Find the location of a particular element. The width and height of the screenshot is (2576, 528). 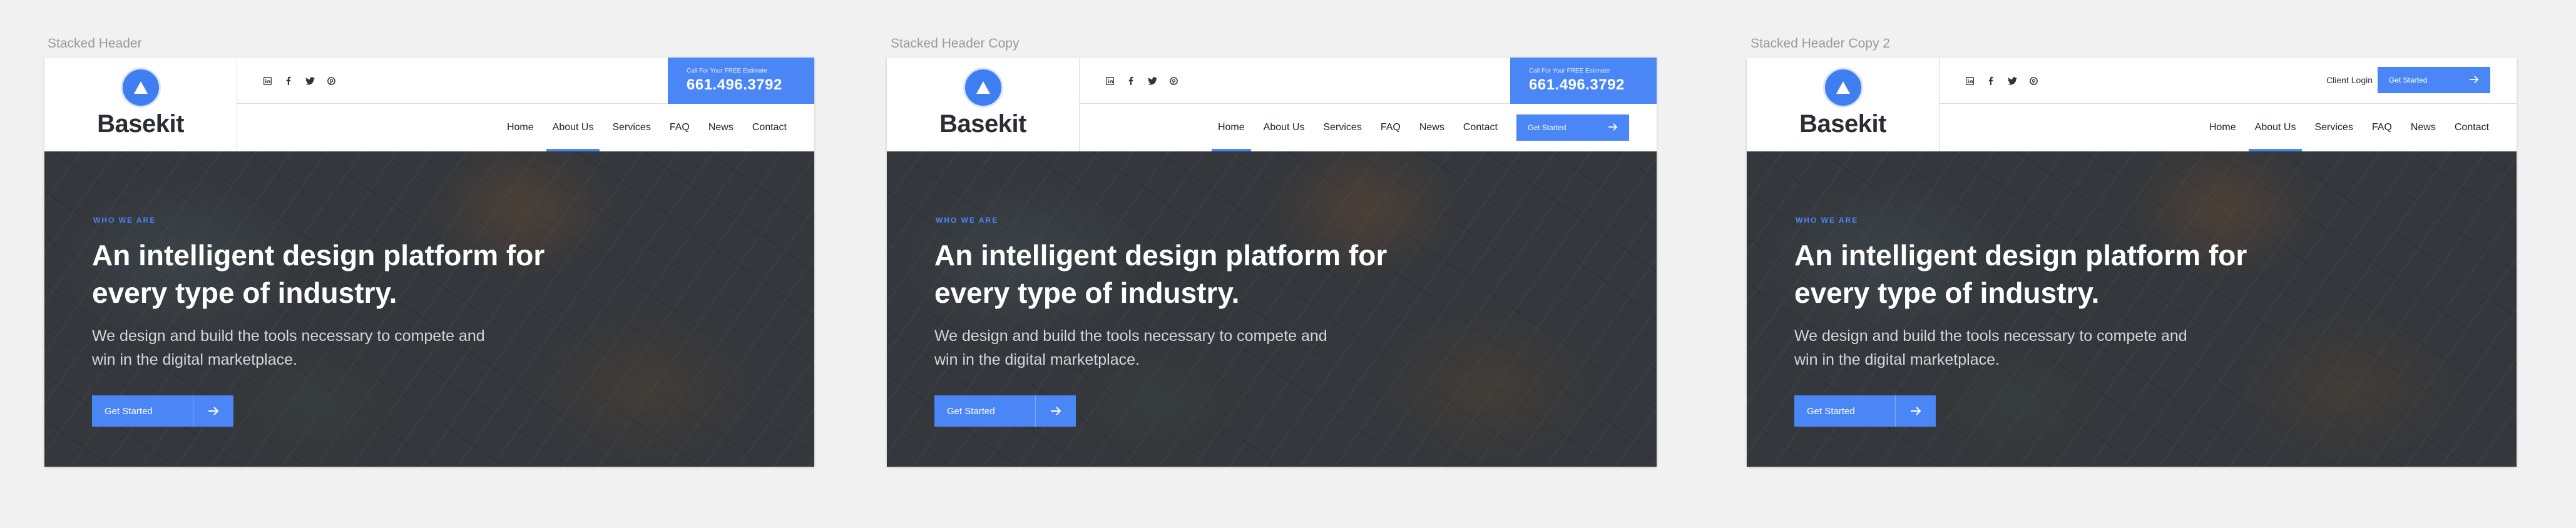

top-get-started-button: Get Started is located at coordinates (2434, 80).